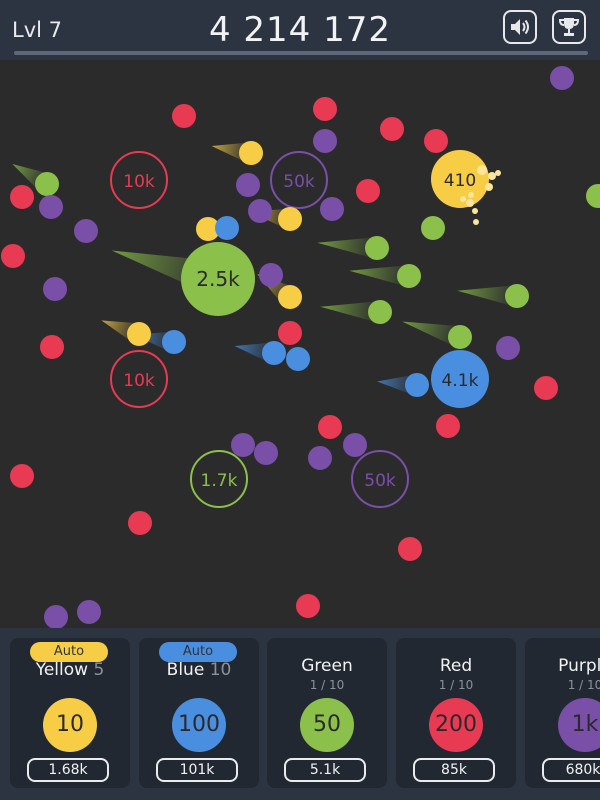 Image resolution: width=600 pixels, height=800 pixels. Describe the element at coordinates (300, 30) in the screenshot. I see `top-bar: Lvl 7 4 214 172` at that location.